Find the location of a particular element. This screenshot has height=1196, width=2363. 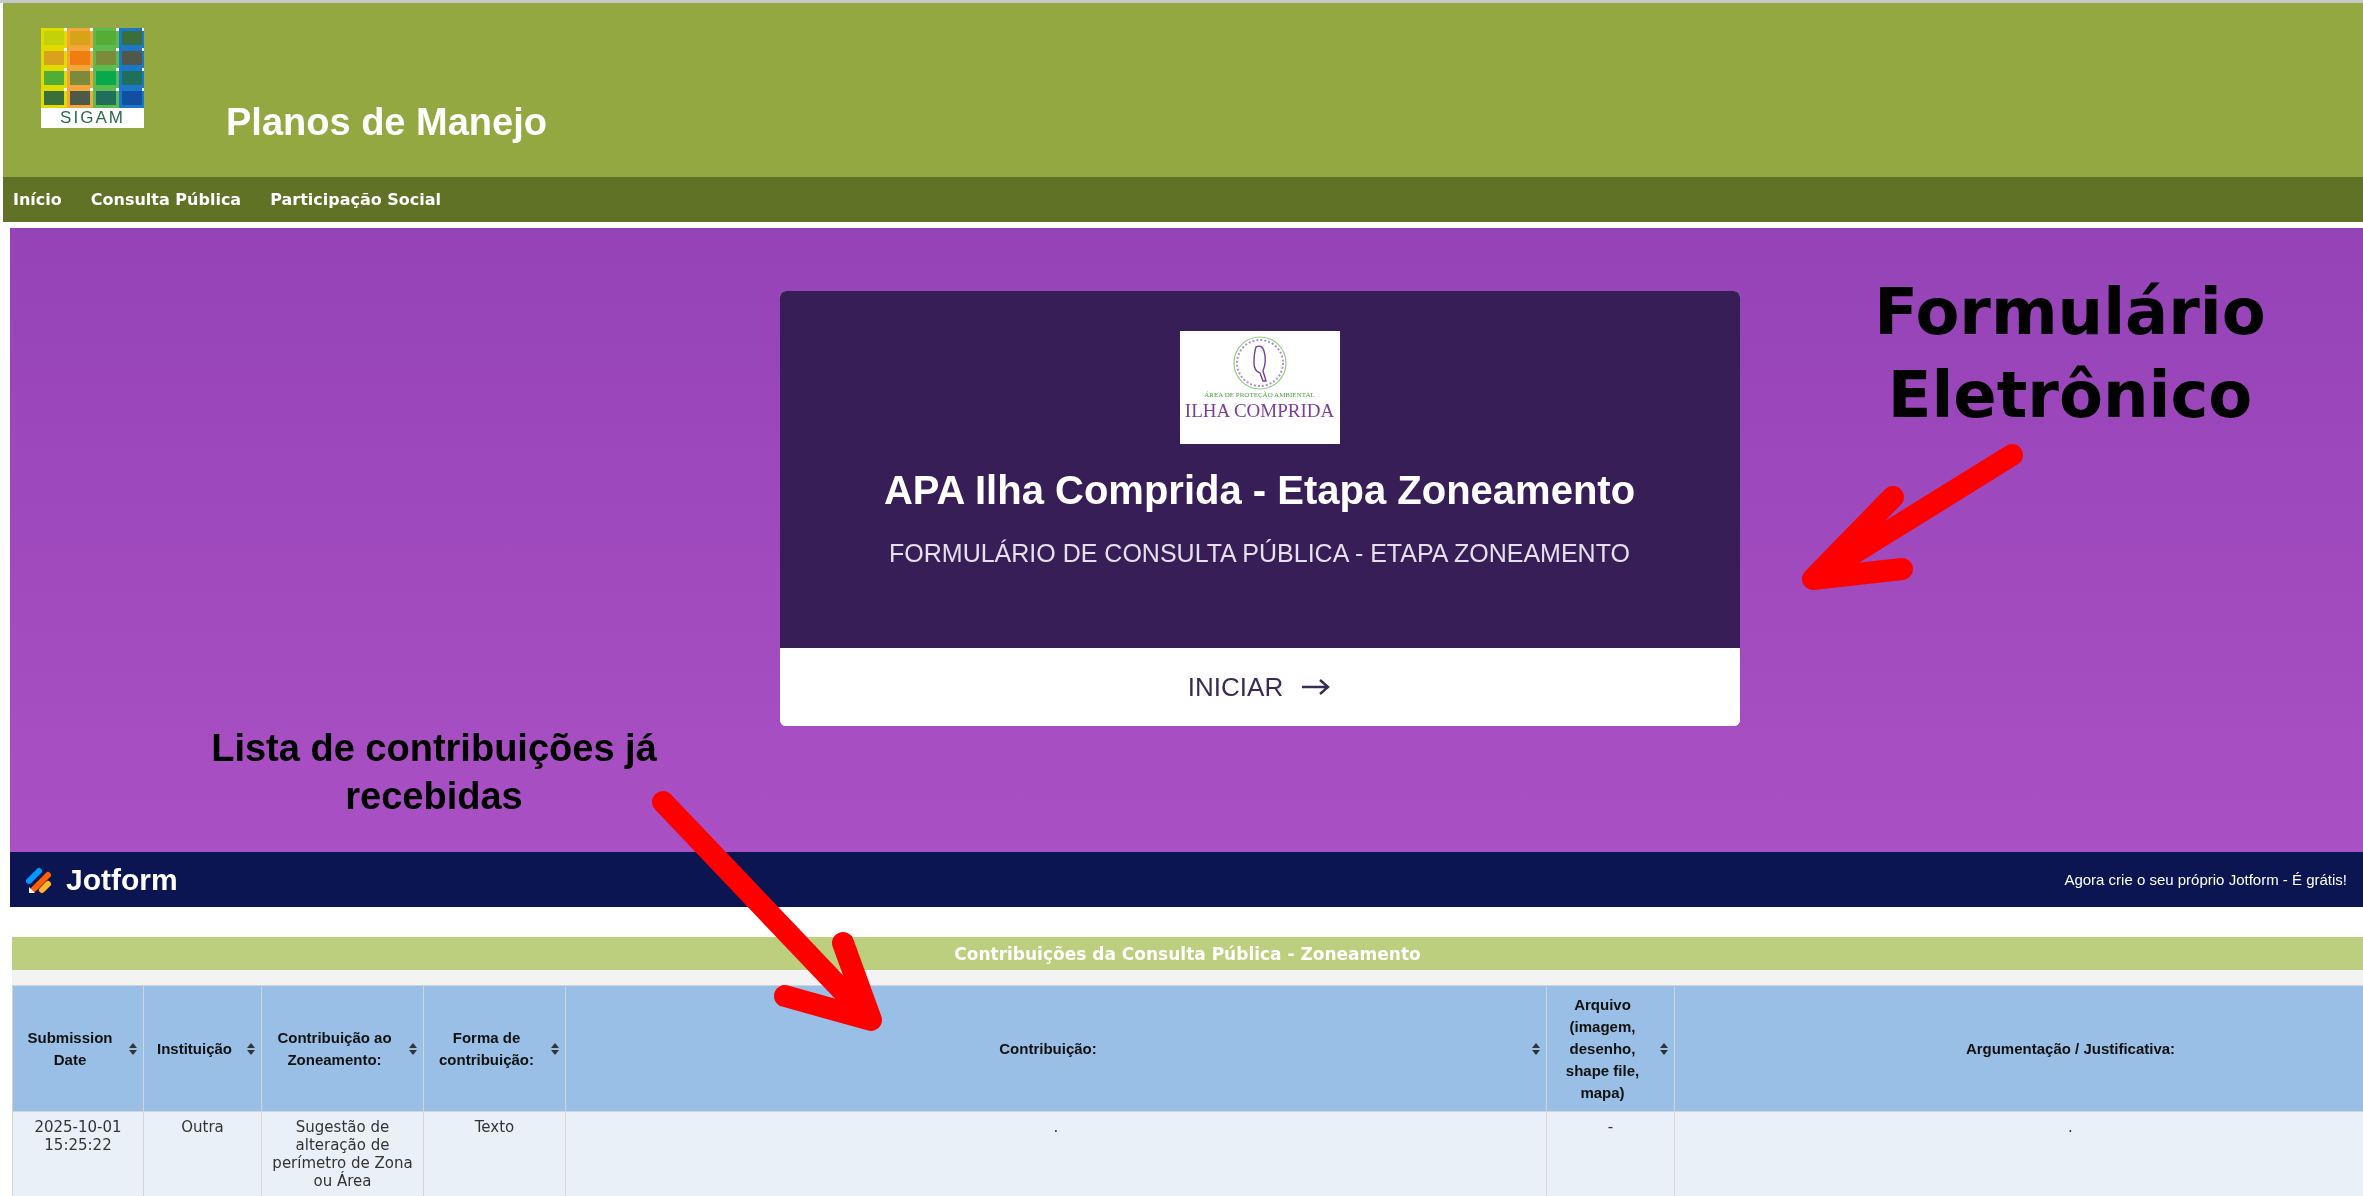

table-cell: 2025-10-01 15:25:22 is located at coordinates (78, 1153).